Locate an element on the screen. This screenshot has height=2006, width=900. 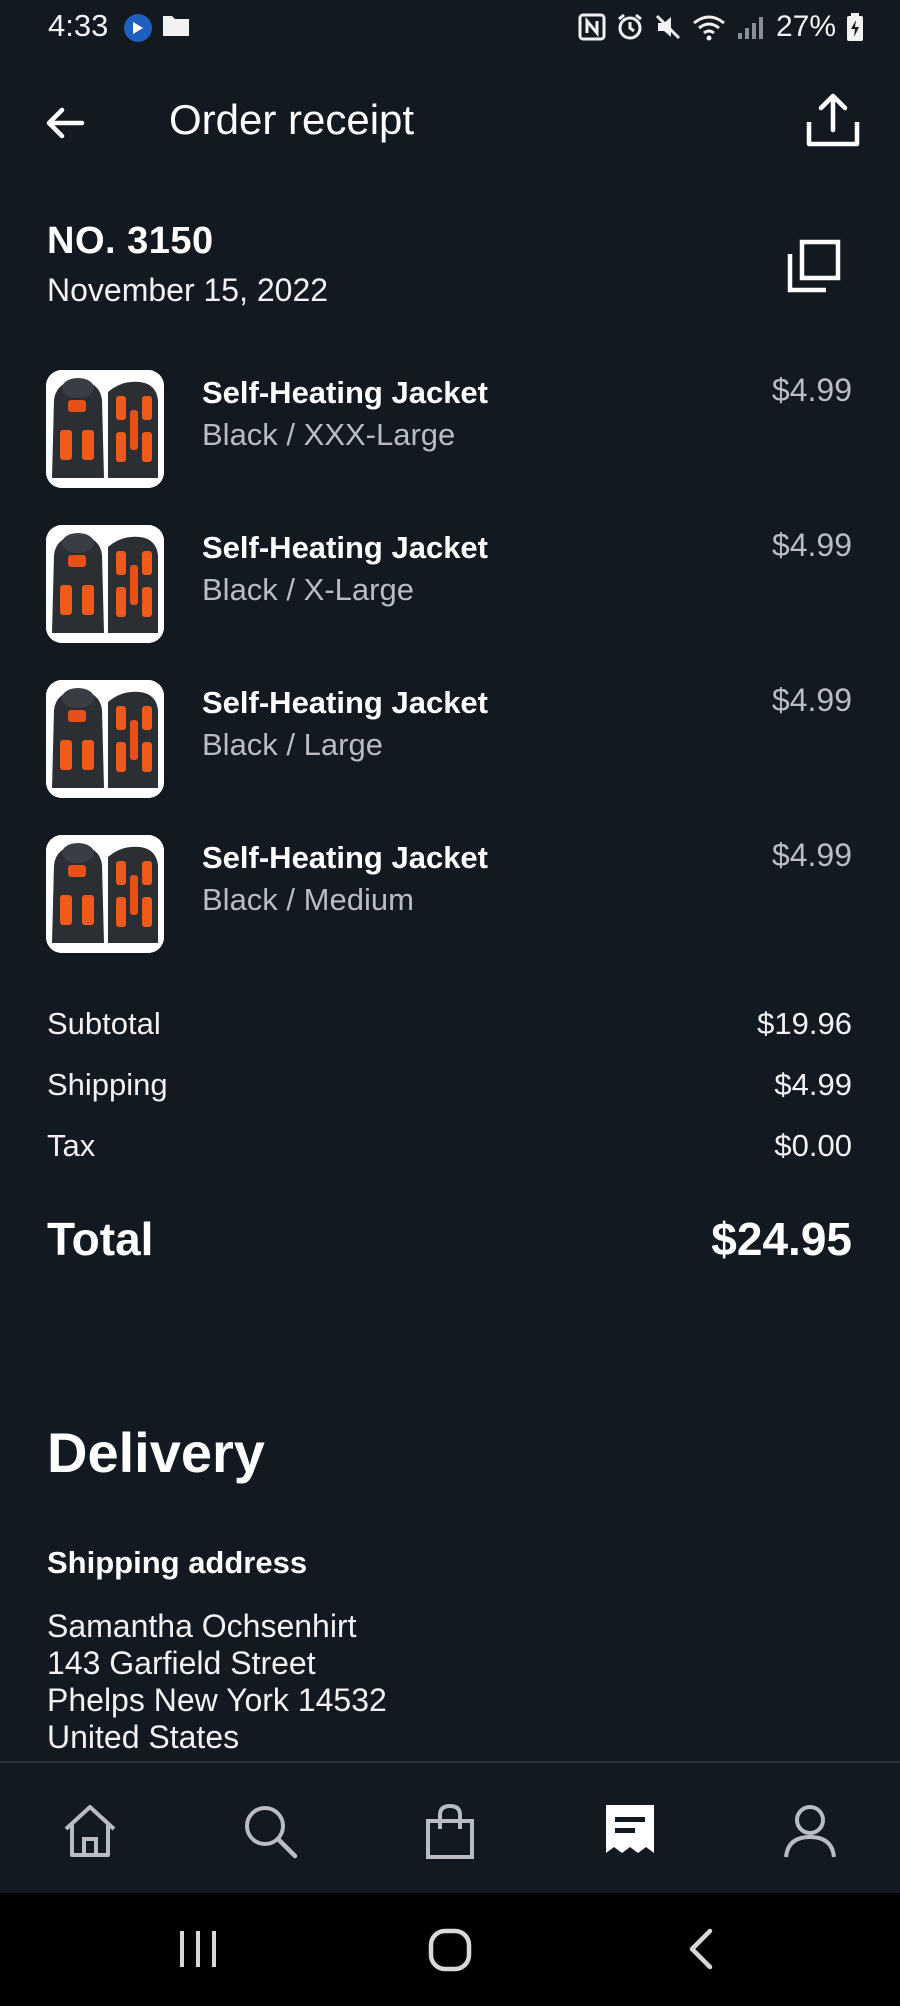
address-line: 143 Garfield Street is located at coordinates (181, 1663).